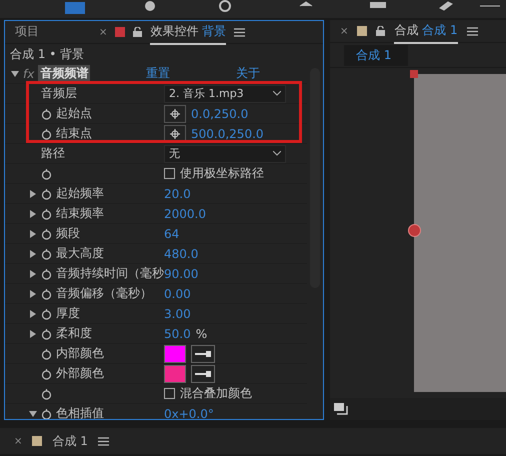 The width and height of the screenshot is (506, 456). I want to click on comp-subtab: 合成 1, so click(376, 55).